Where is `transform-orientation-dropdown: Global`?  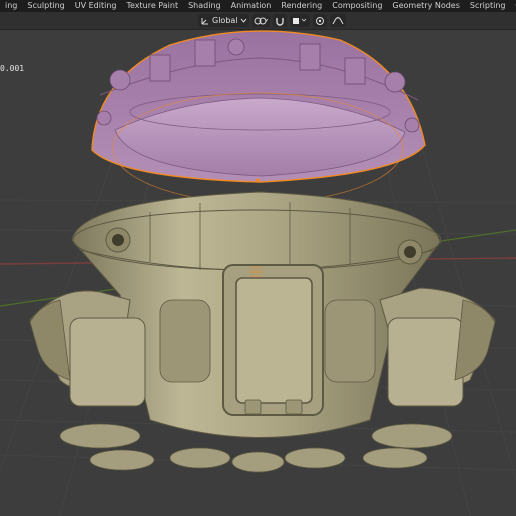 transform-orientation-dropdown: Global is located at coordinates (223, 20).